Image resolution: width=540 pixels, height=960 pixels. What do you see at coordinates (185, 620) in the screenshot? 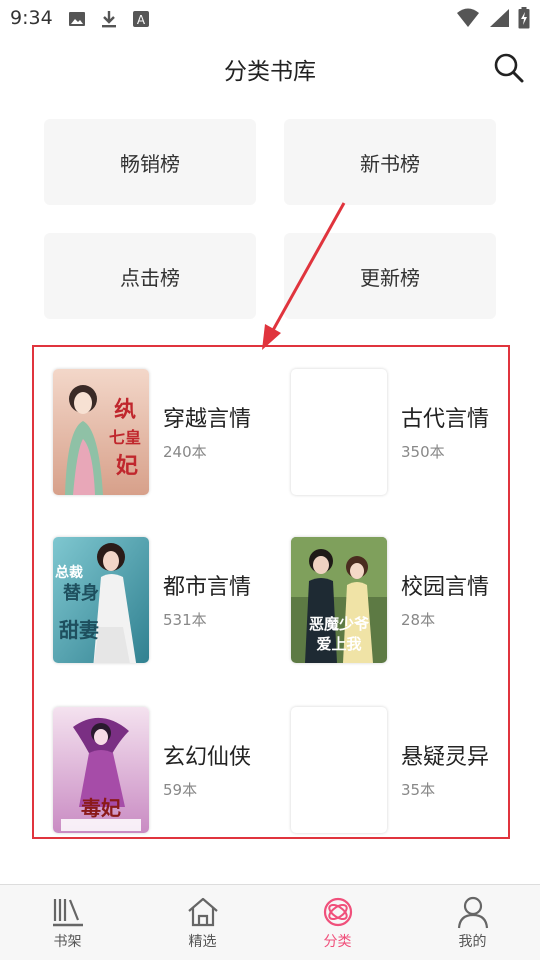
I see `category-count: 531本` at bounding box center [185, 620].